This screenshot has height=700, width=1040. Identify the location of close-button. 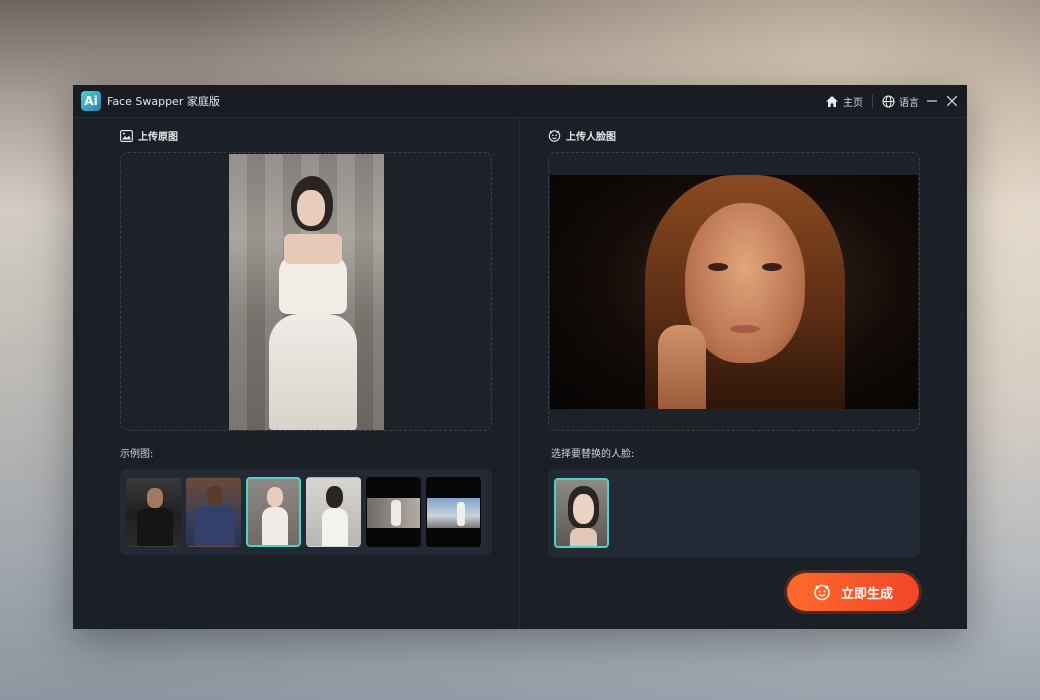
(952, 101).